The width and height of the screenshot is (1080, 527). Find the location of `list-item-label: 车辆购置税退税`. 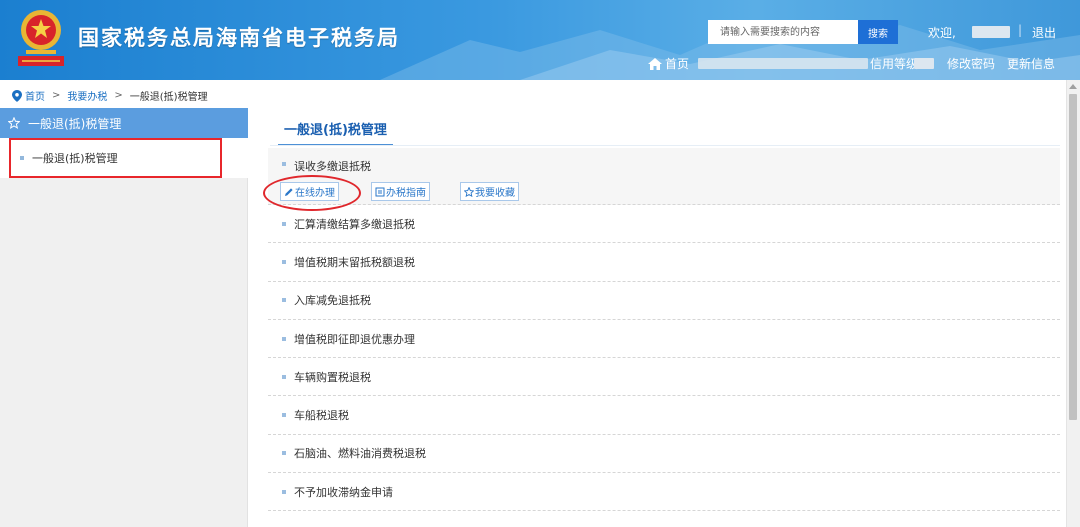

list-item-label: 车辆购置税退税 is located at coordinates (332, 377).